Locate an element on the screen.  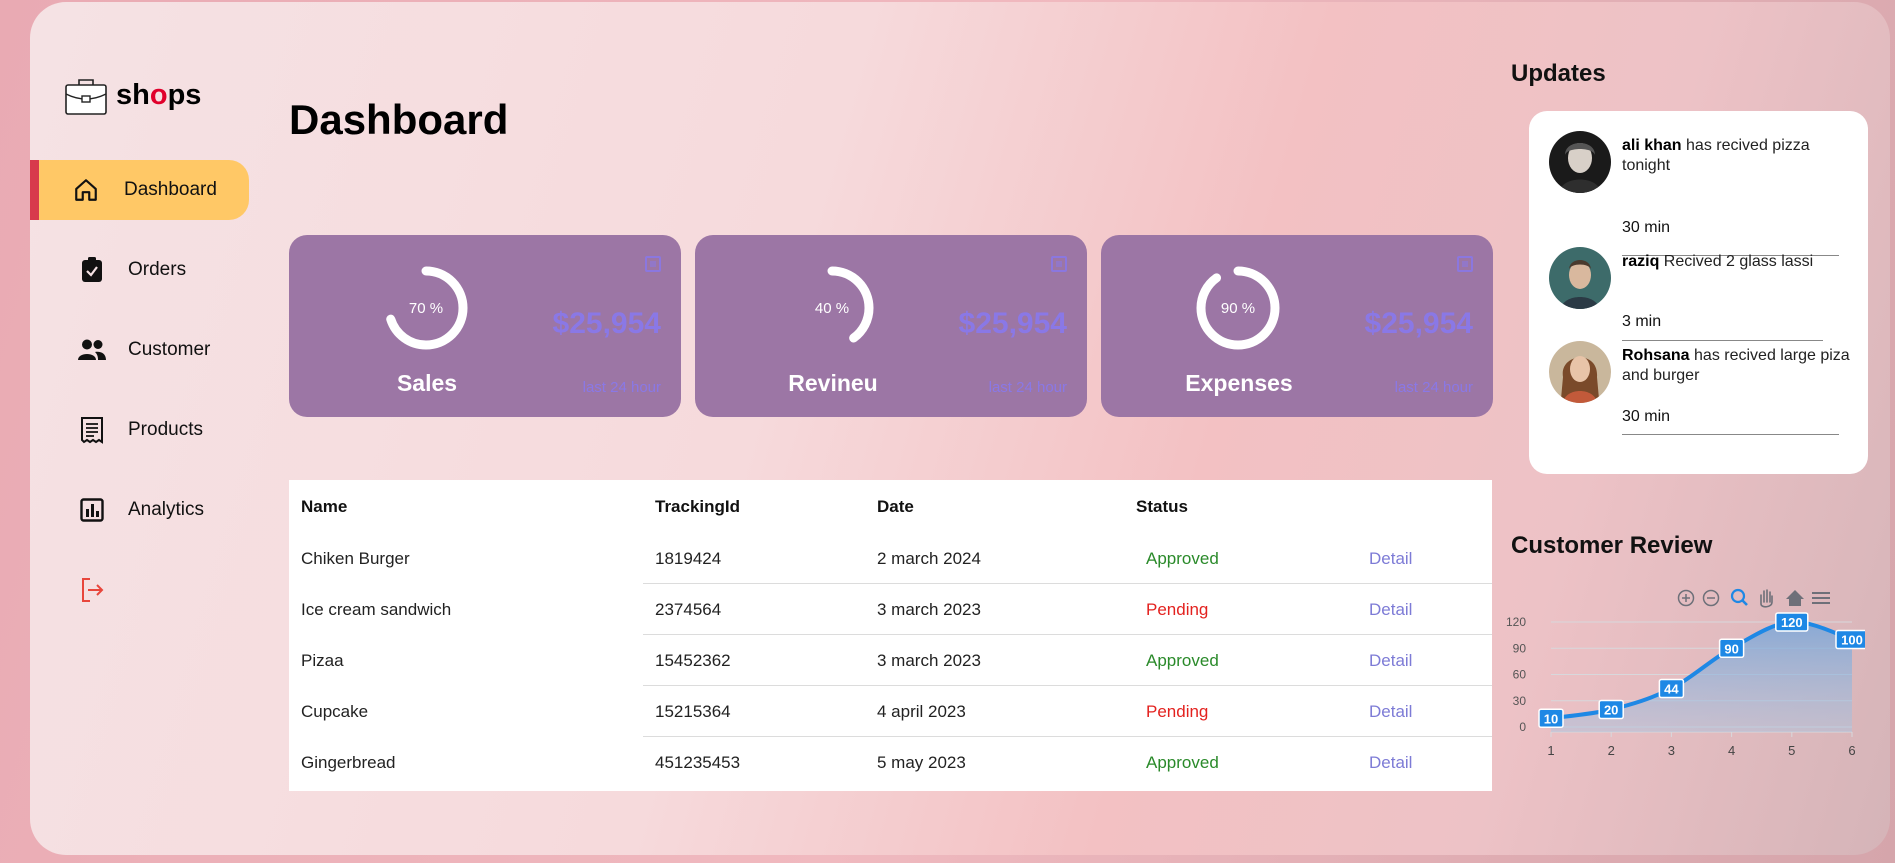
brand-logo: shops is located at coordinates (133, 95).